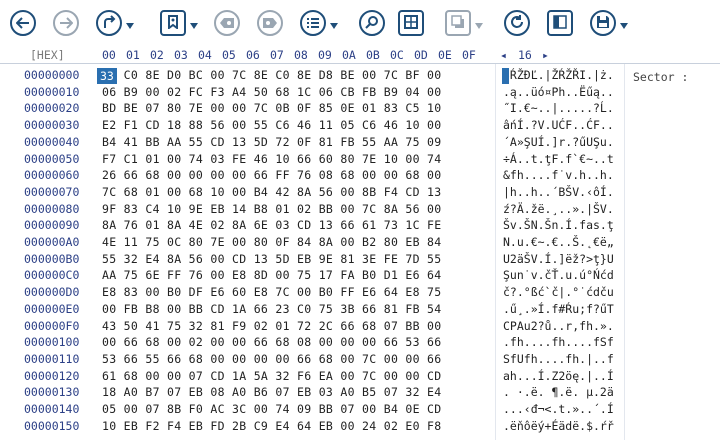 The height and width of the screenshot is (440, 720). I want to click on copy-icon, so click(458, 23).